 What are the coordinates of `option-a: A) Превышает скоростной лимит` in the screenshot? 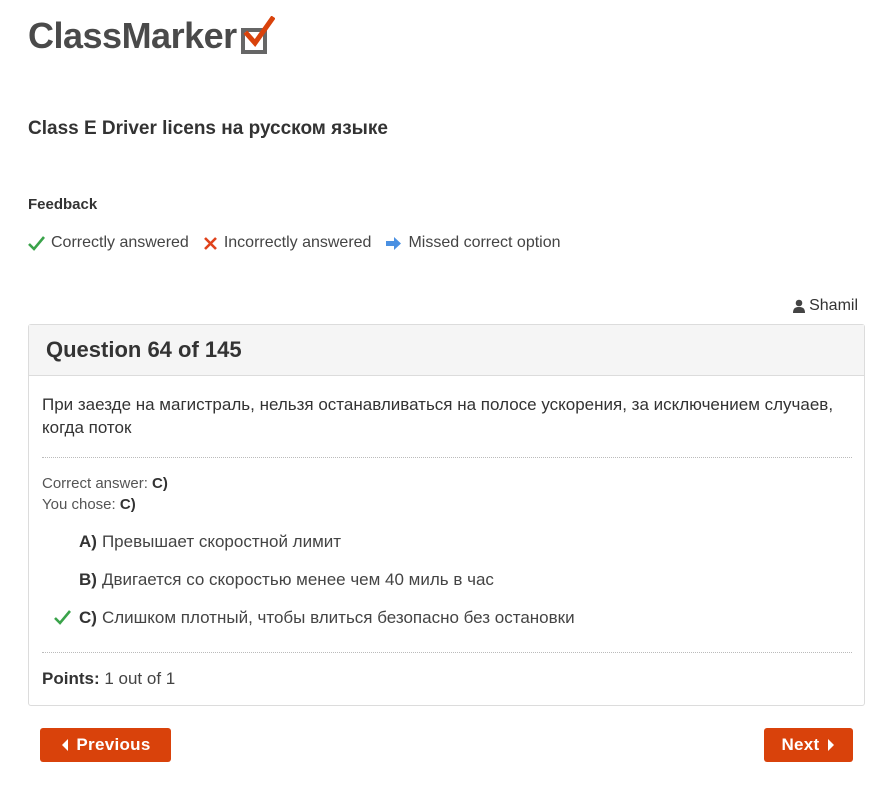 It's located at (210, 542).